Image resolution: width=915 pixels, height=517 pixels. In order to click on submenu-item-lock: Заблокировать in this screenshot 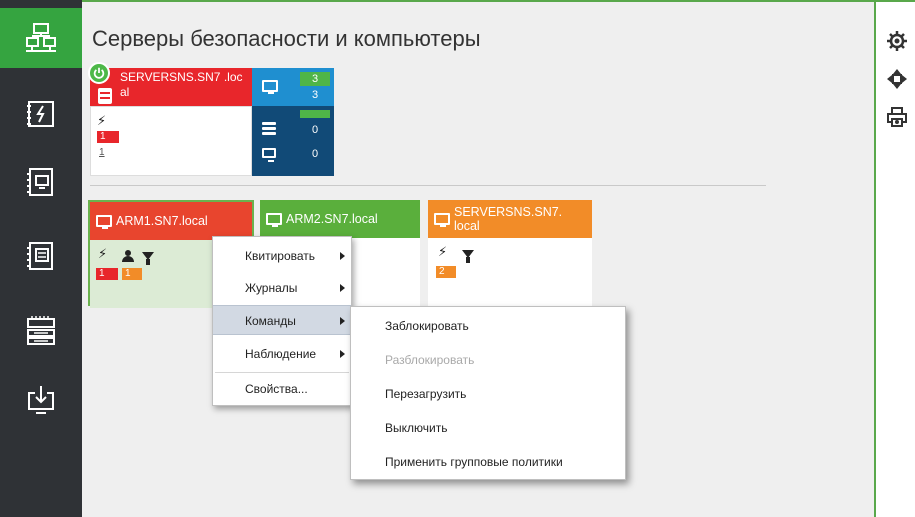, I will do `click(488, 326)`.